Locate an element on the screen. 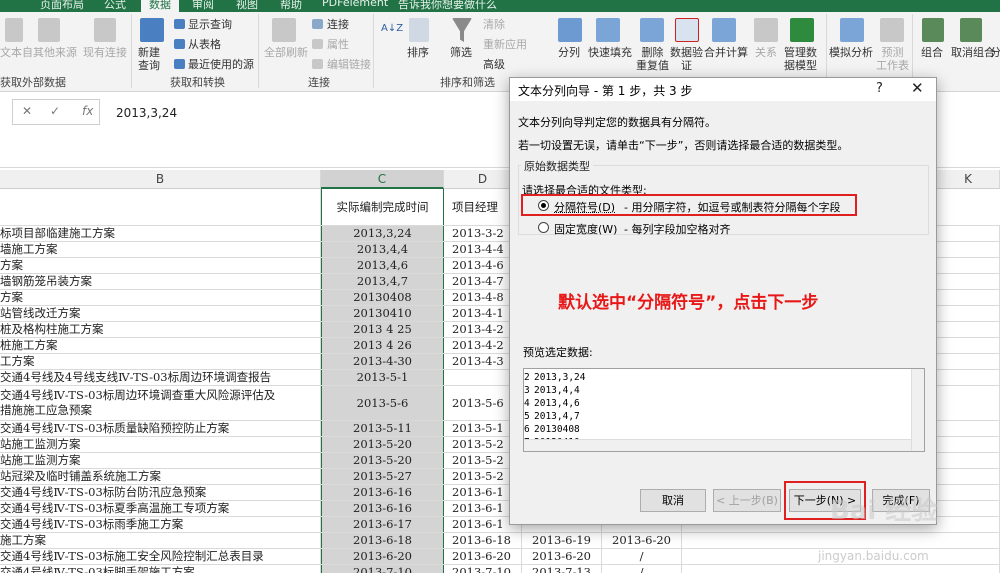 Image resolution: width=1000 pixels, height=573 pixels. sort-az-icon: A↓Z is located at coordinates (392, 28).